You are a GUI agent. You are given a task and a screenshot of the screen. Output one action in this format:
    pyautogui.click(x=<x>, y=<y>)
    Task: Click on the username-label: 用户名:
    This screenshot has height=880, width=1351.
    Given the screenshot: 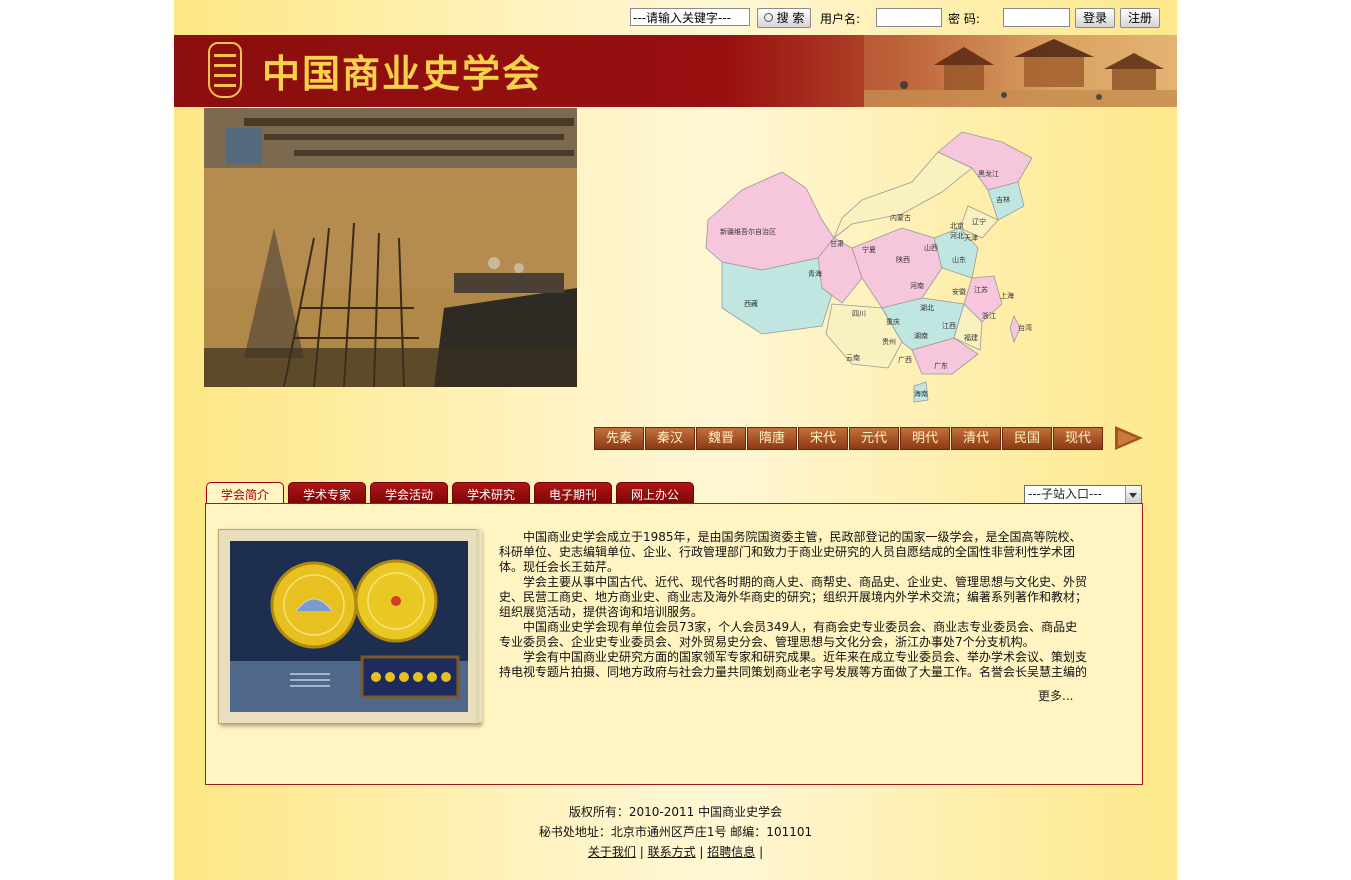 What is the action you would take?
    pyautogui.click(x=840, y=19)
    